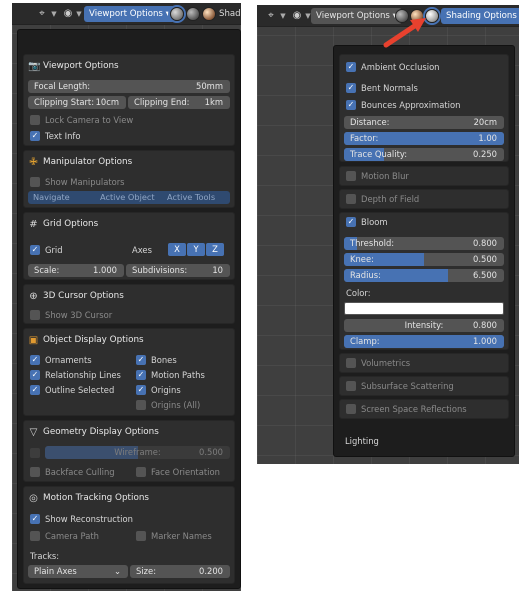  I want to click on viewport-options-menu: Viewport Options ▾, so click(129, 14).